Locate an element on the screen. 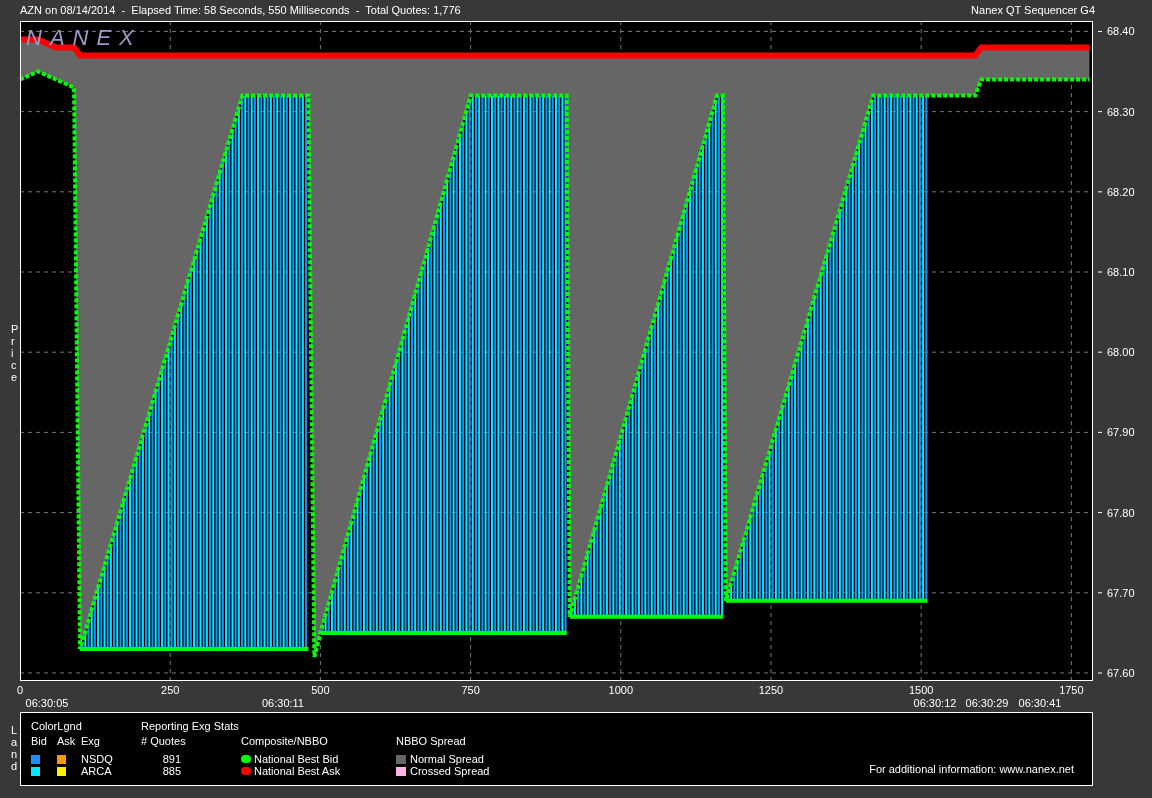 The width and height of the screenshot is (1152, 798). exchange-name: NSDQ is located at coordinates (97, 759).